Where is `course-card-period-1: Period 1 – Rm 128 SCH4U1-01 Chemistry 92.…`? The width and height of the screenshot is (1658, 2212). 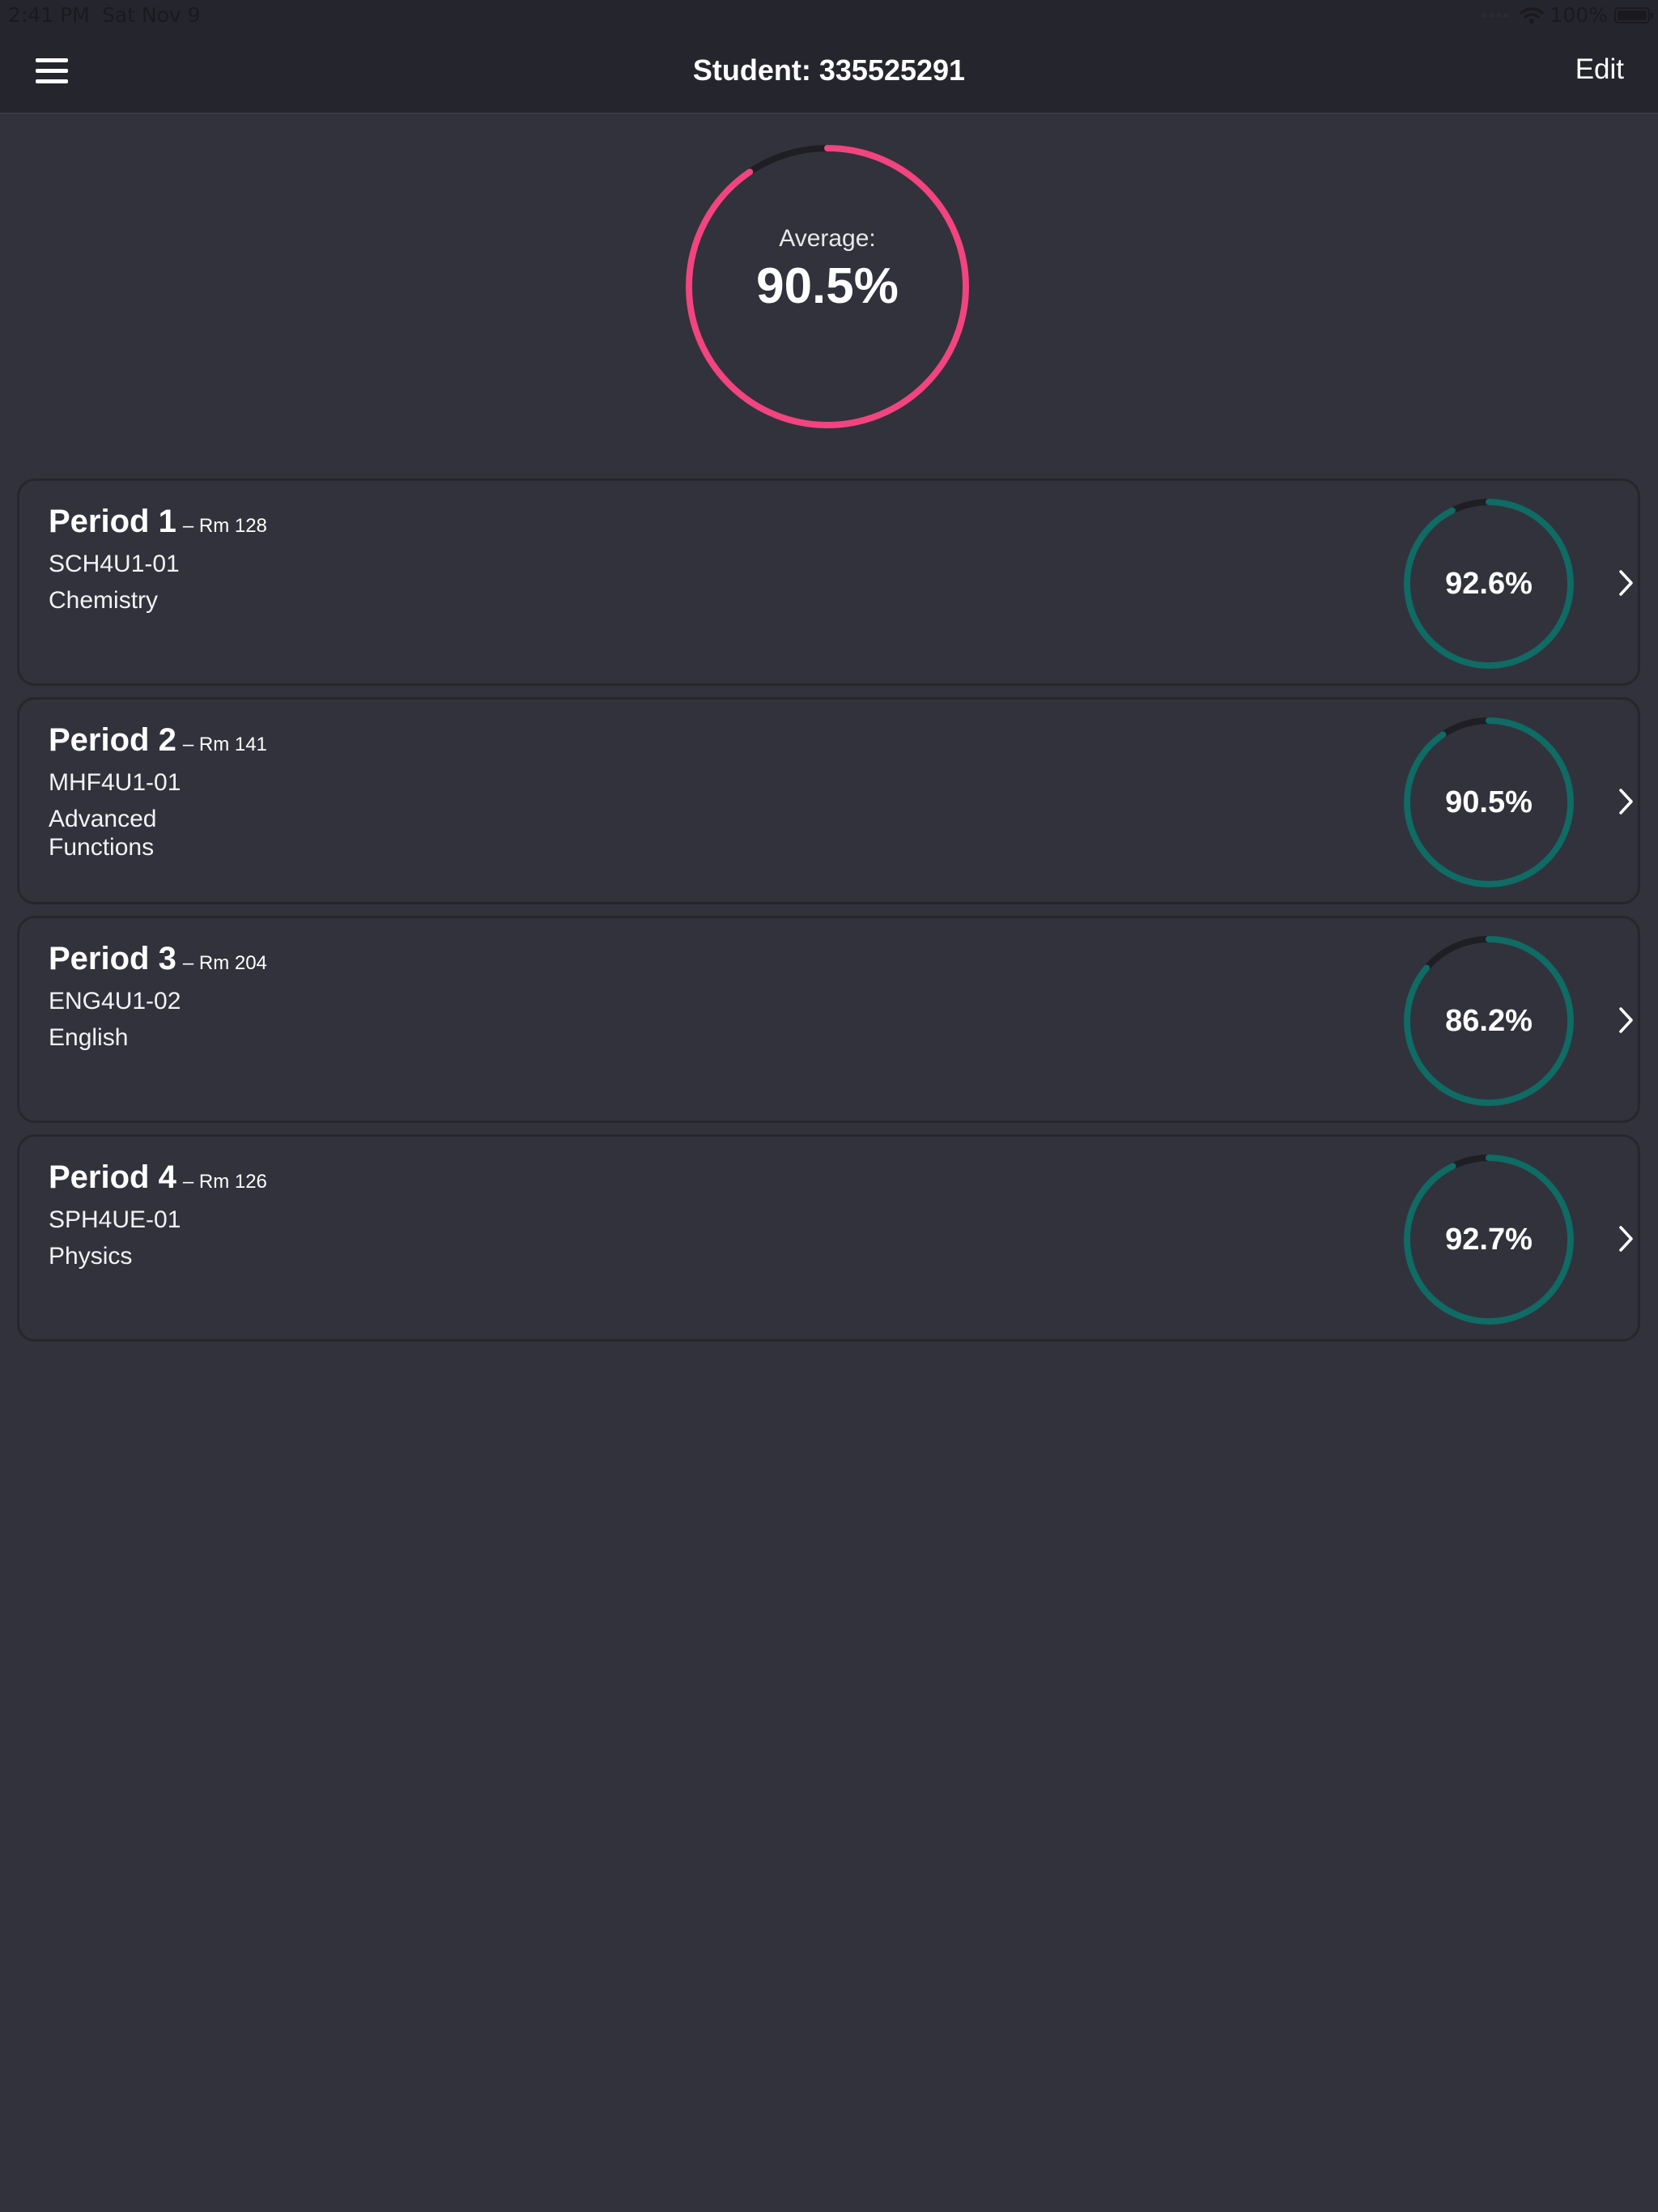
course-card-period-1: Period 1 – Rm 128 SCH4U1-01 Chemistry 92.… is located at coordinates (828, 582).